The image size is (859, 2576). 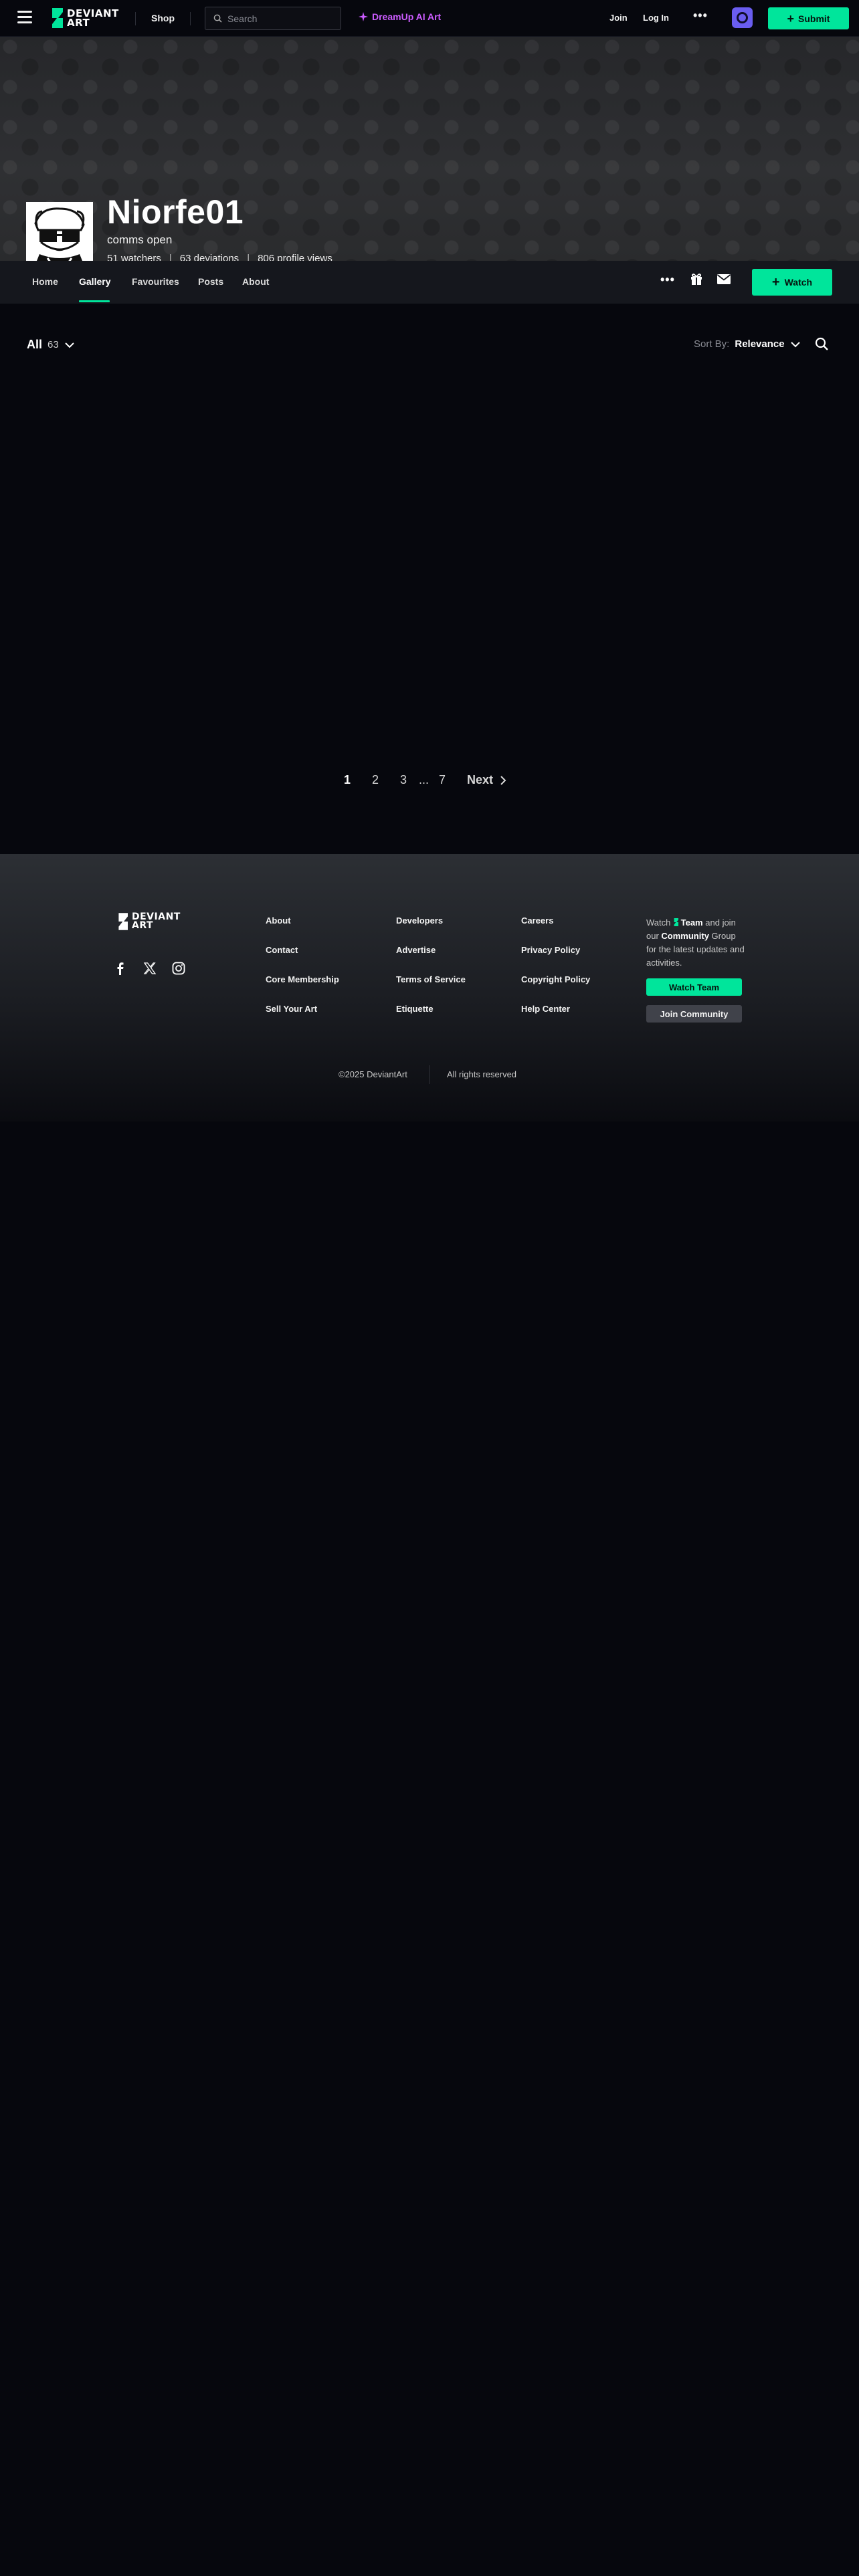 I want to click on menu-icon, so click(x=24, y=17).